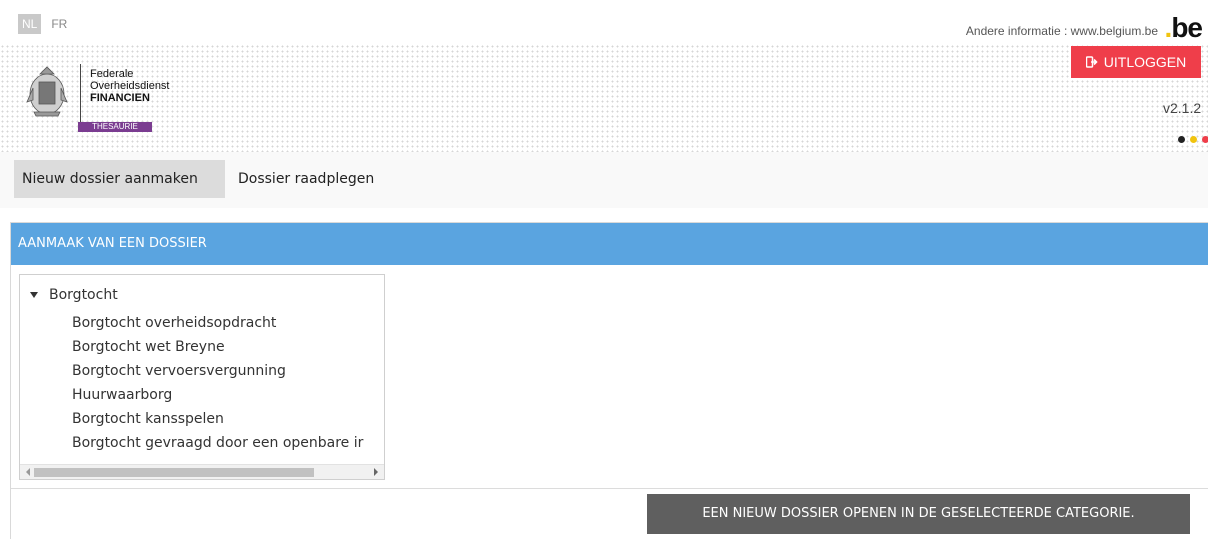 The width and height of the screenshot is (1208, 539). Describe the element at coordinates (217, 395) in the screenshot. I see `tree-item: Huurwaarborg` at that location.